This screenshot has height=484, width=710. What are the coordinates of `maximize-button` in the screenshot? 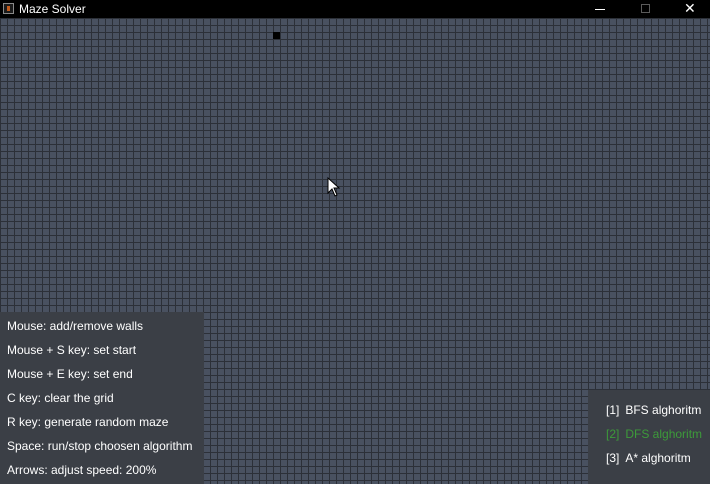 It's located at (646, 9).